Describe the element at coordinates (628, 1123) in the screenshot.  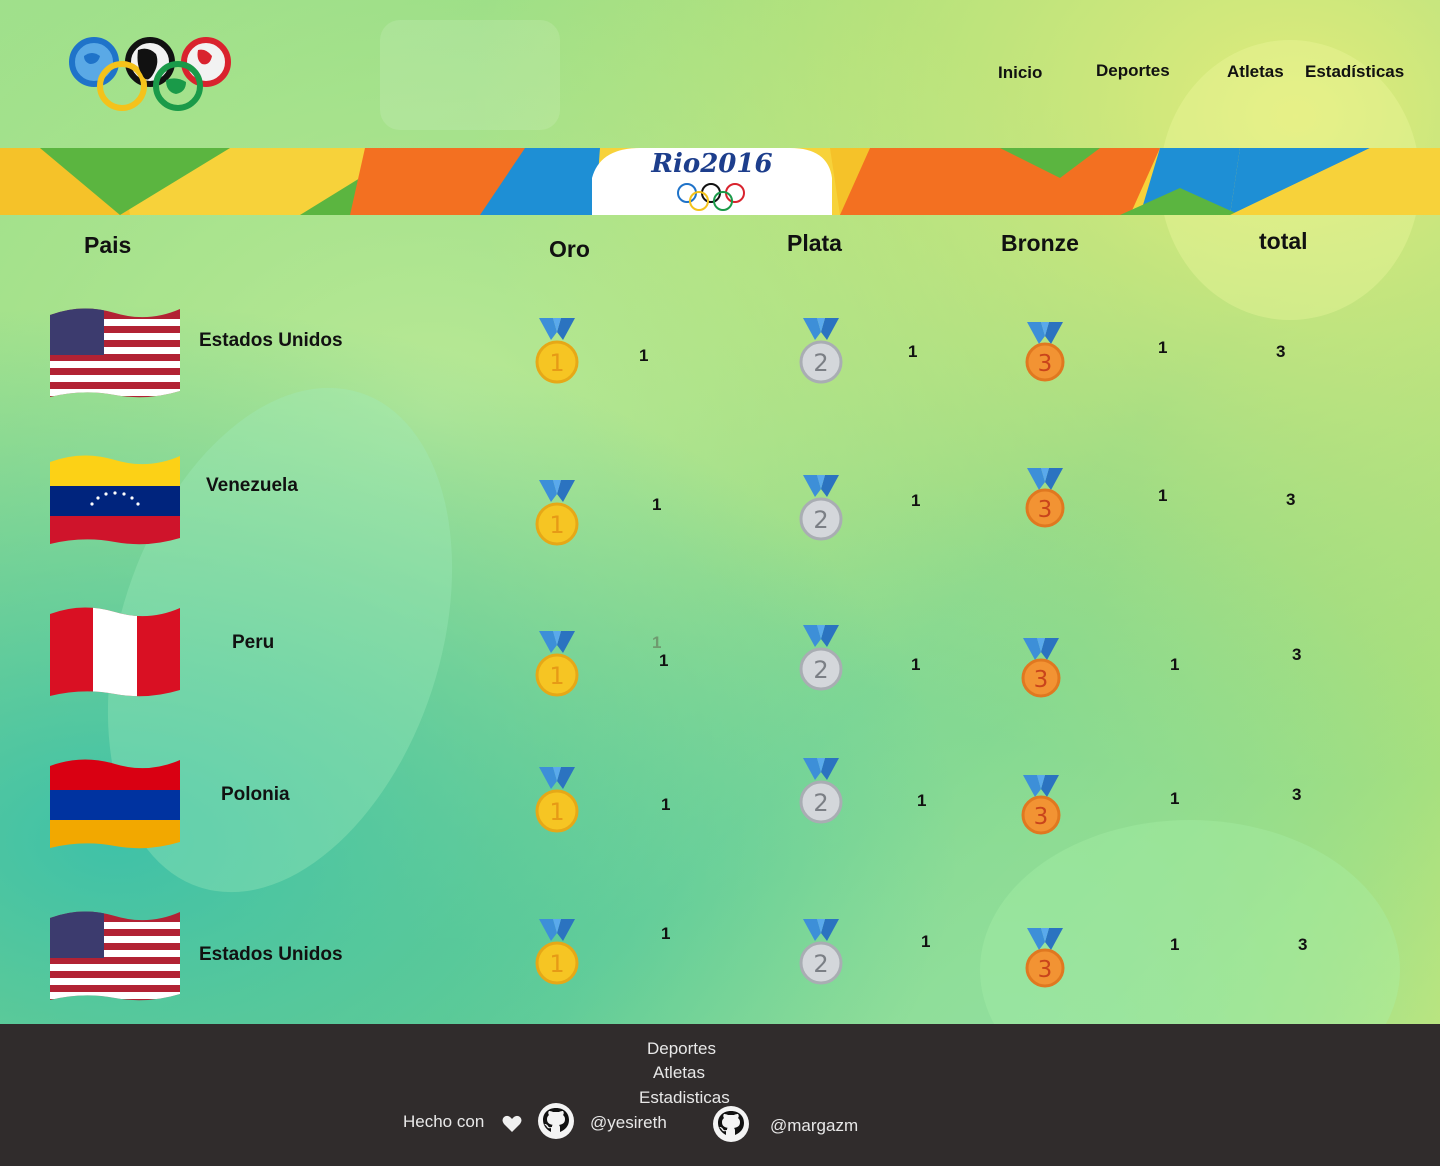
I see `github-user-yesireth: @yesireth` at that location.